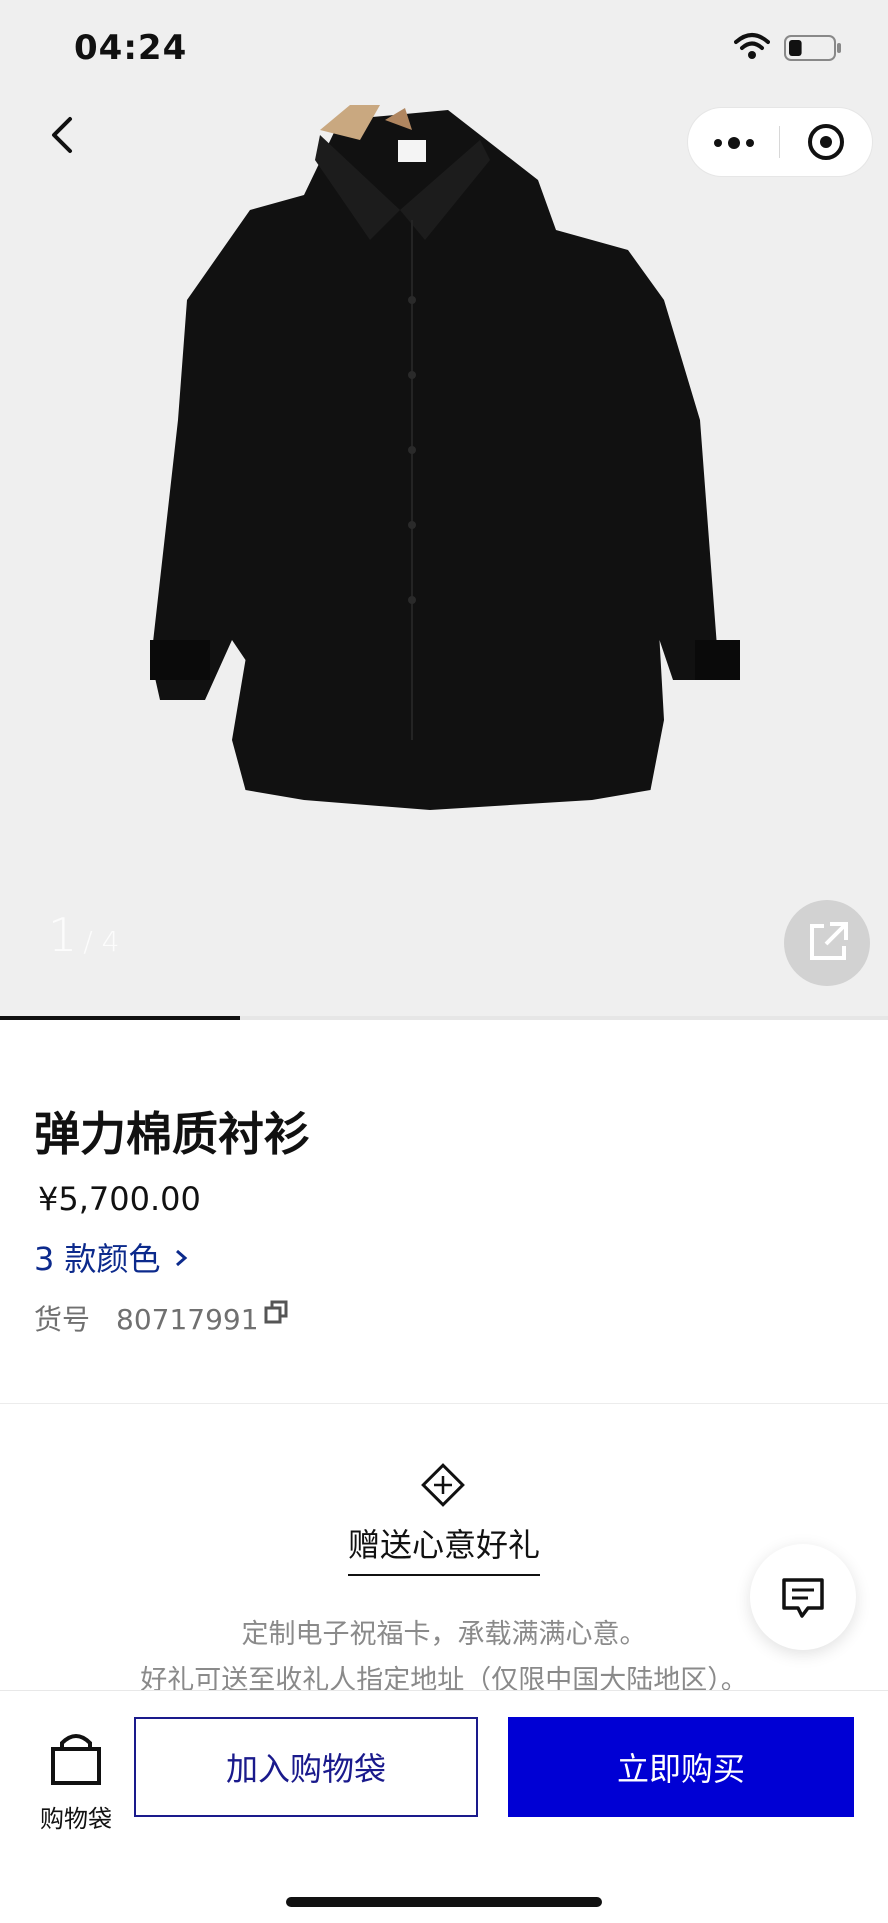  Describe the element at coordinates (62, 135) in the screenshot. I see `back-icon` at that location.